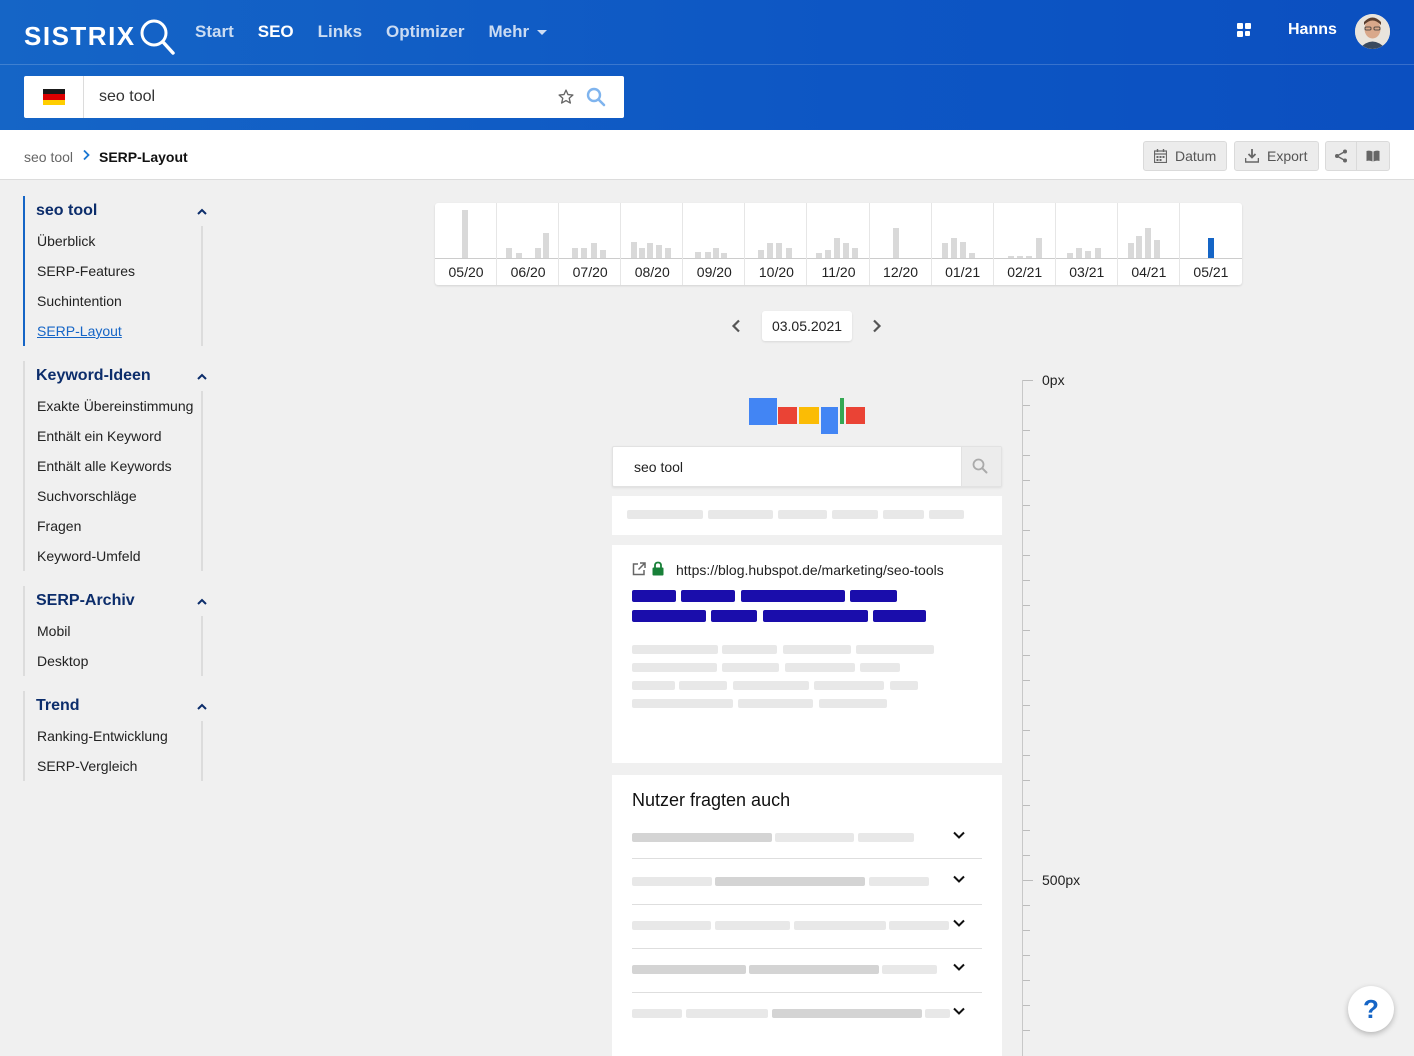 The height and width of the screenshot is (1056, 1414). I want to click on timeline-month-04-21: 04/21, so click(1149, 244).